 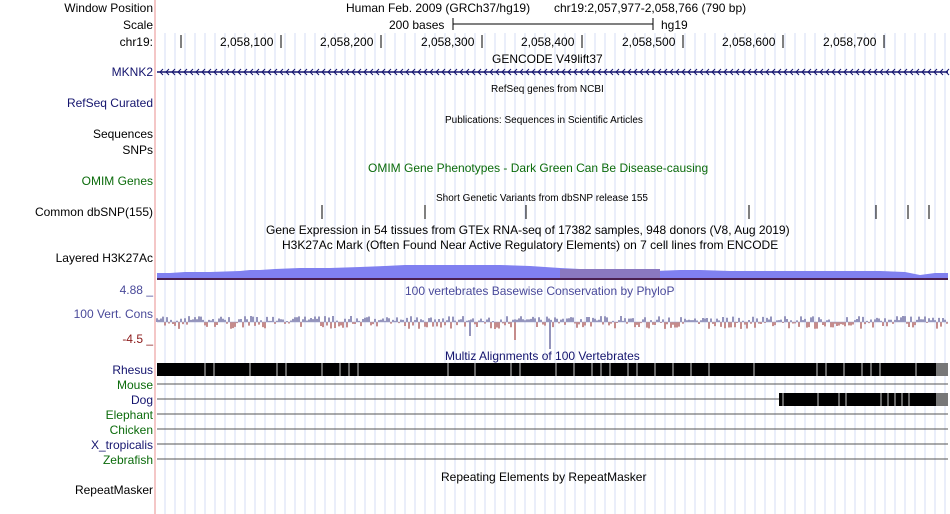 What do you see at coordinates (857, 399) in the screenshot?
I see `dog-alignment-block` at bounding box center [857, 399].